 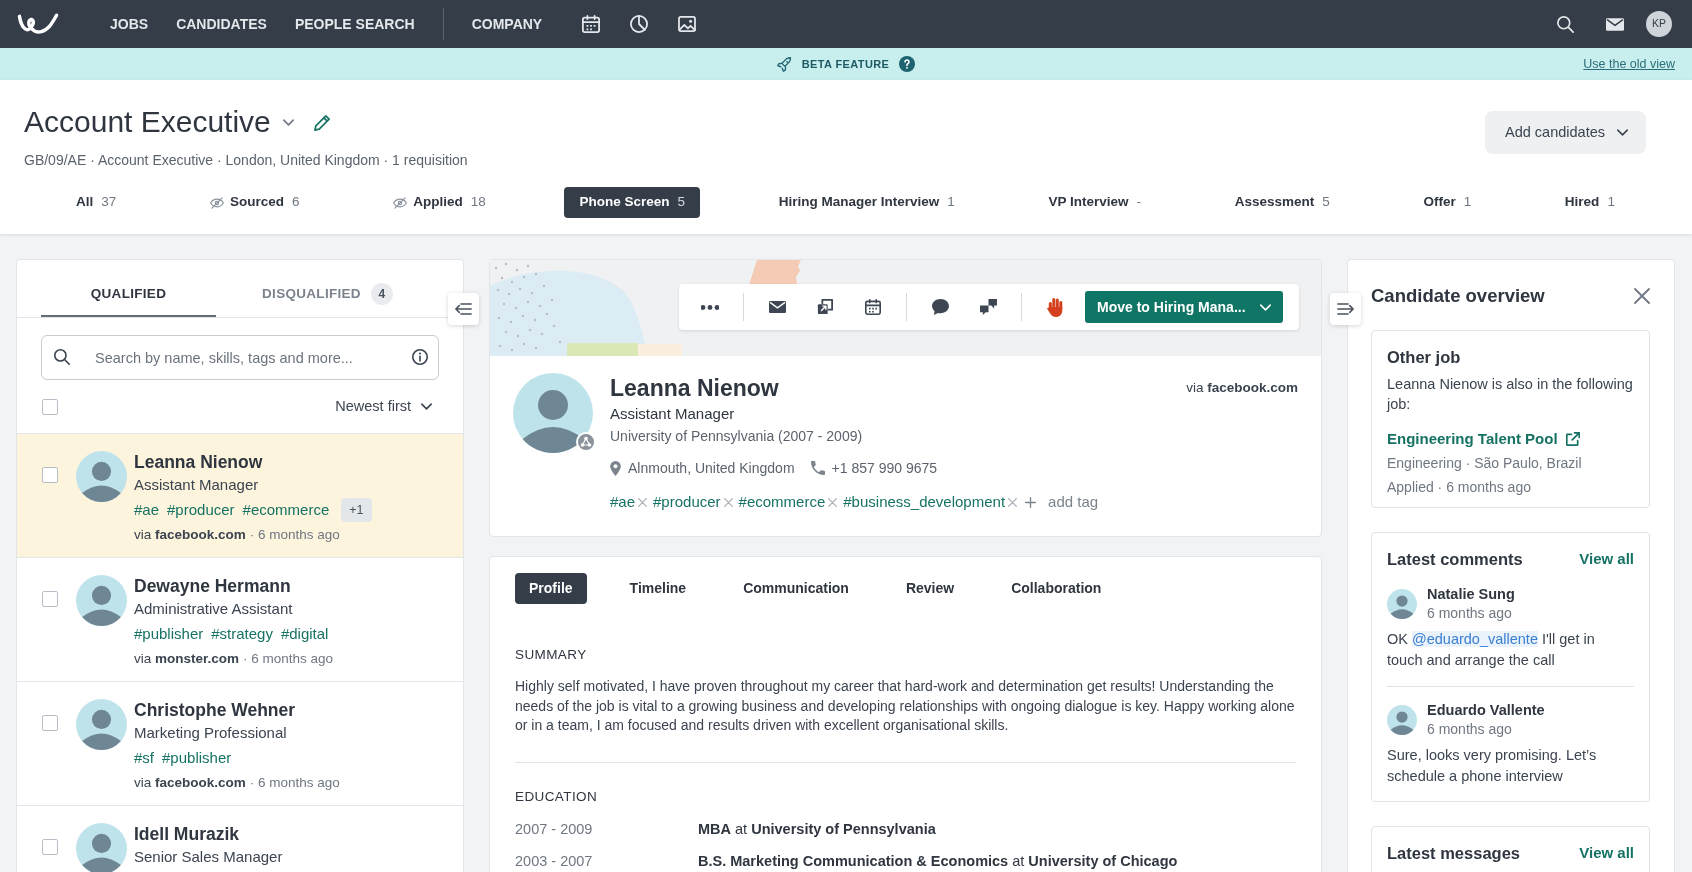 I want to click on candidate-name: Christophe Wehner, so click(x=215, y=710).